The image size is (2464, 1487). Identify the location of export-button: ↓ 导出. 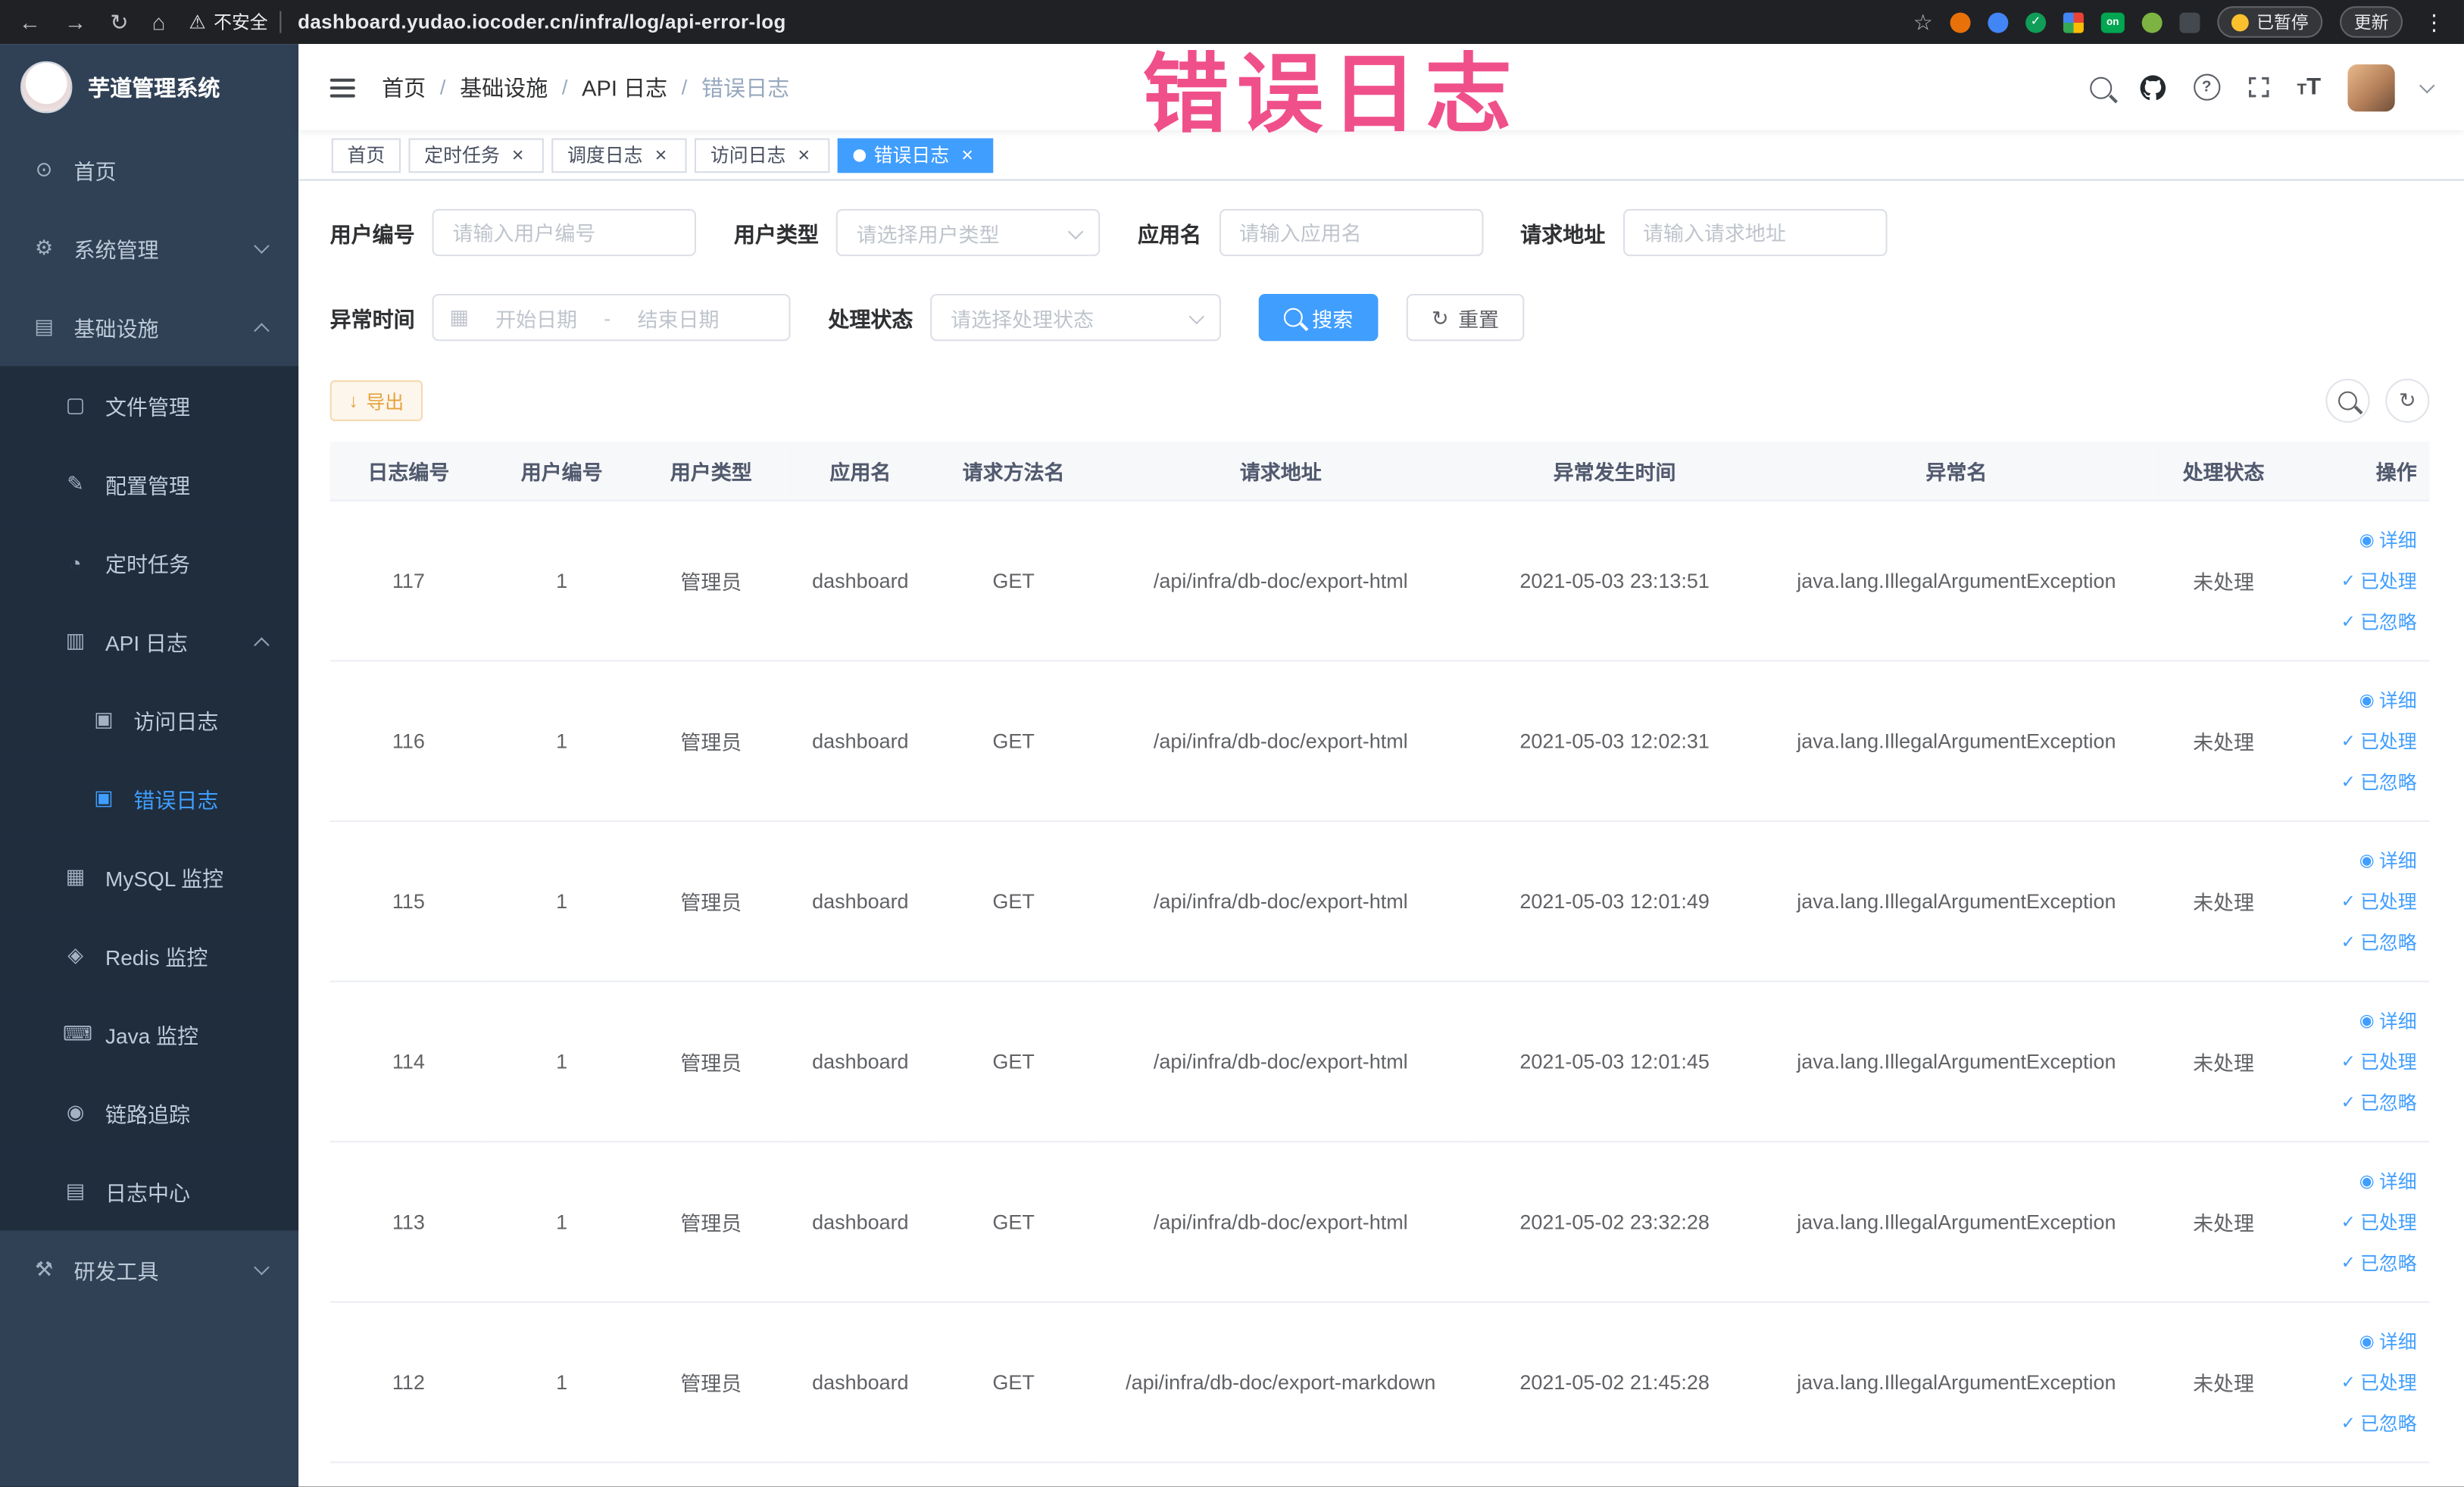
(376, 400).